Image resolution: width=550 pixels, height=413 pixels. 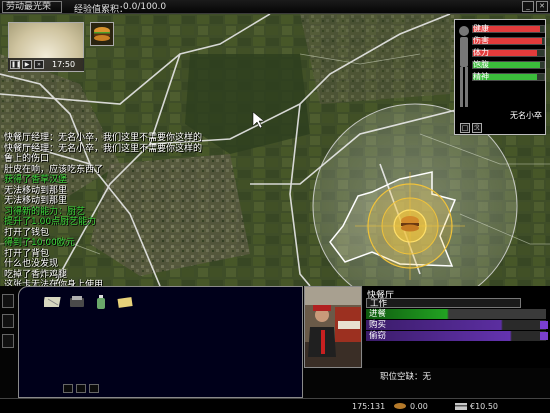 I want to click on wallet-icon, so click(x=400, y=407).